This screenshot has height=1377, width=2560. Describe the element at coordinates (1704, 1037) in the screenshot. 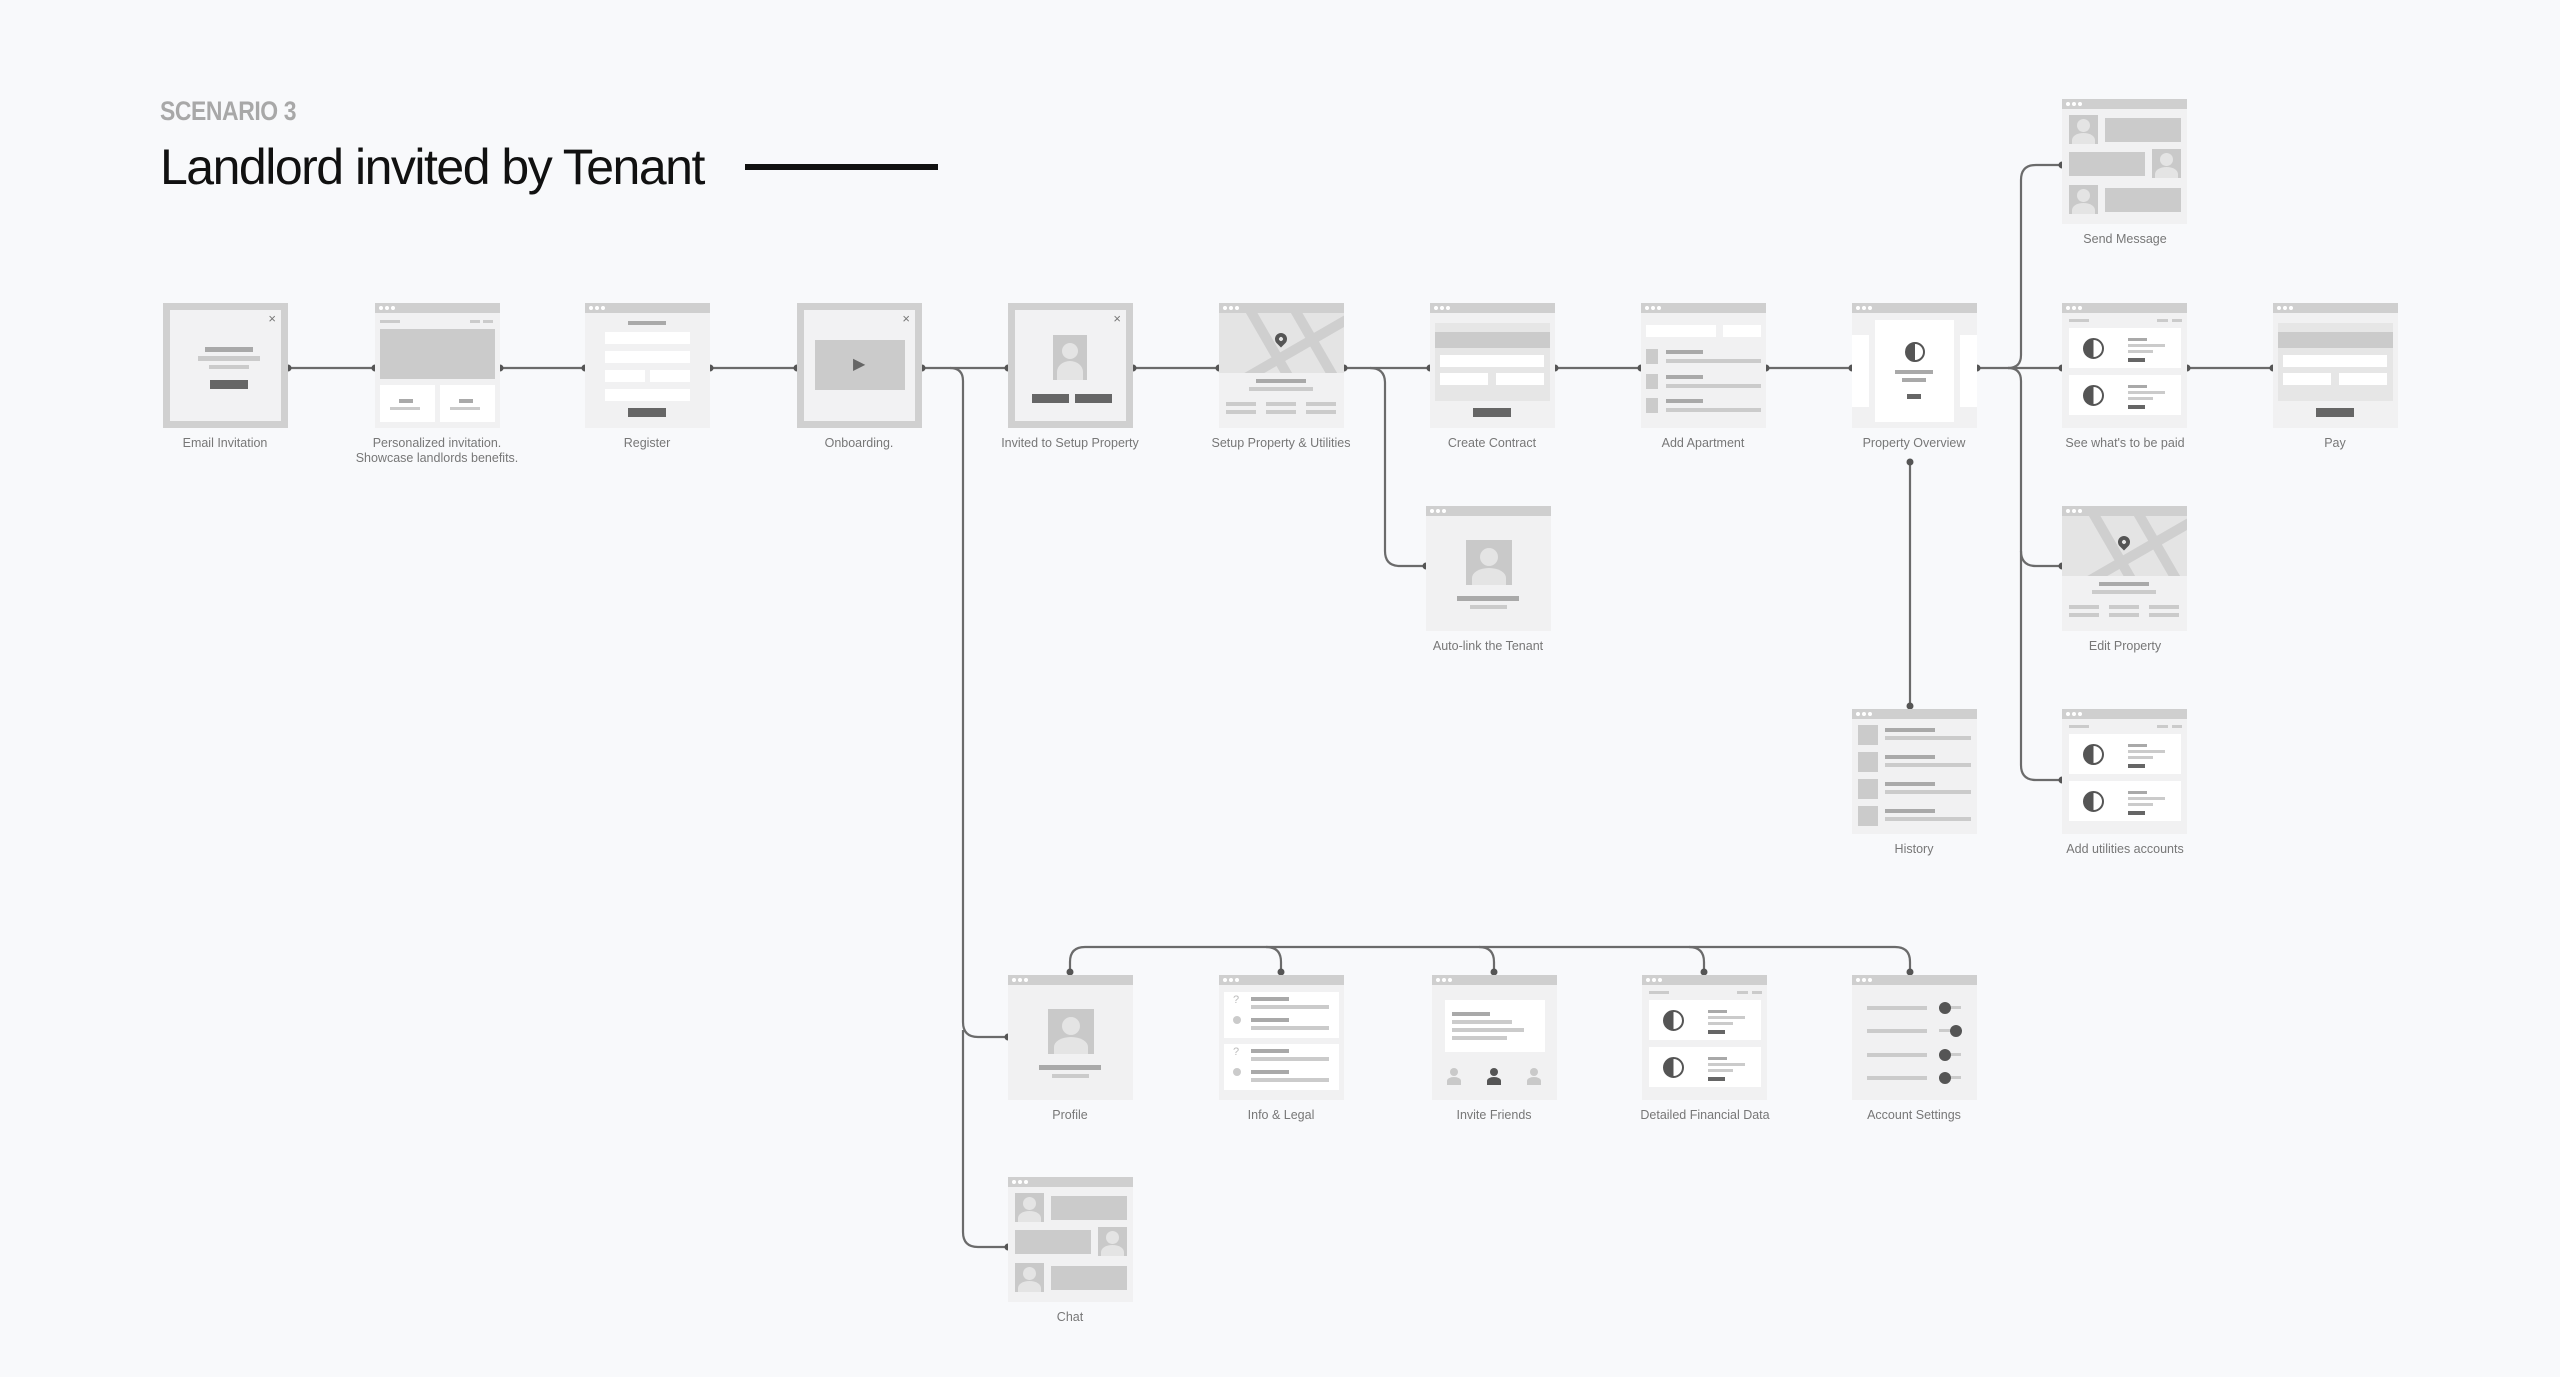

I see `screen-financial-data` at that location.